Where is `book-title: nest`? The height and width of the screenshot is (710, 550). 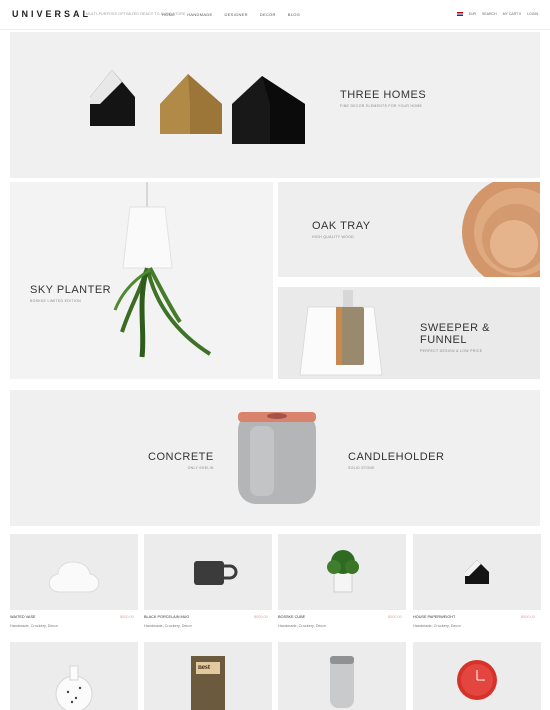
book-title: nest is located at coordinates (204, 667).